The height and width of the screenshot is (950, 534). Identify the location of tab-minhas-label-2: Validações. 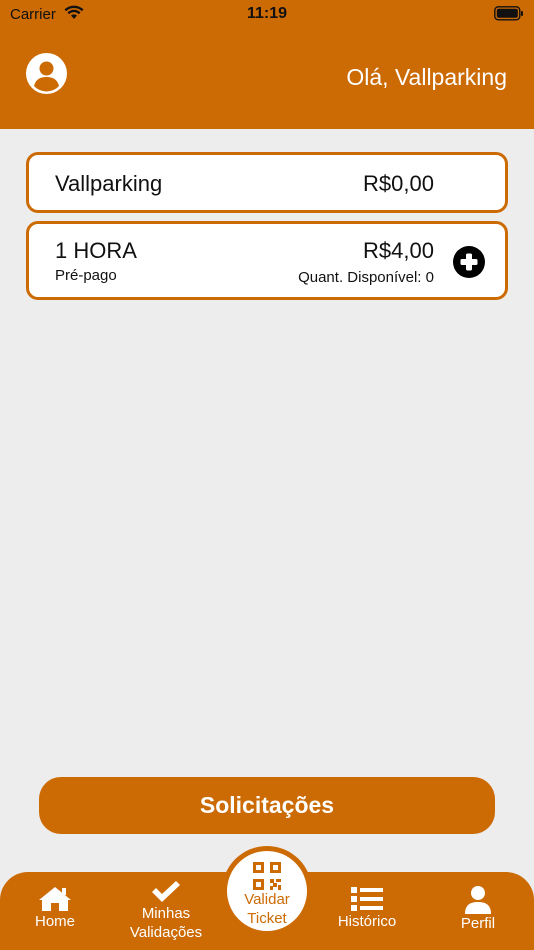
(166, 932).